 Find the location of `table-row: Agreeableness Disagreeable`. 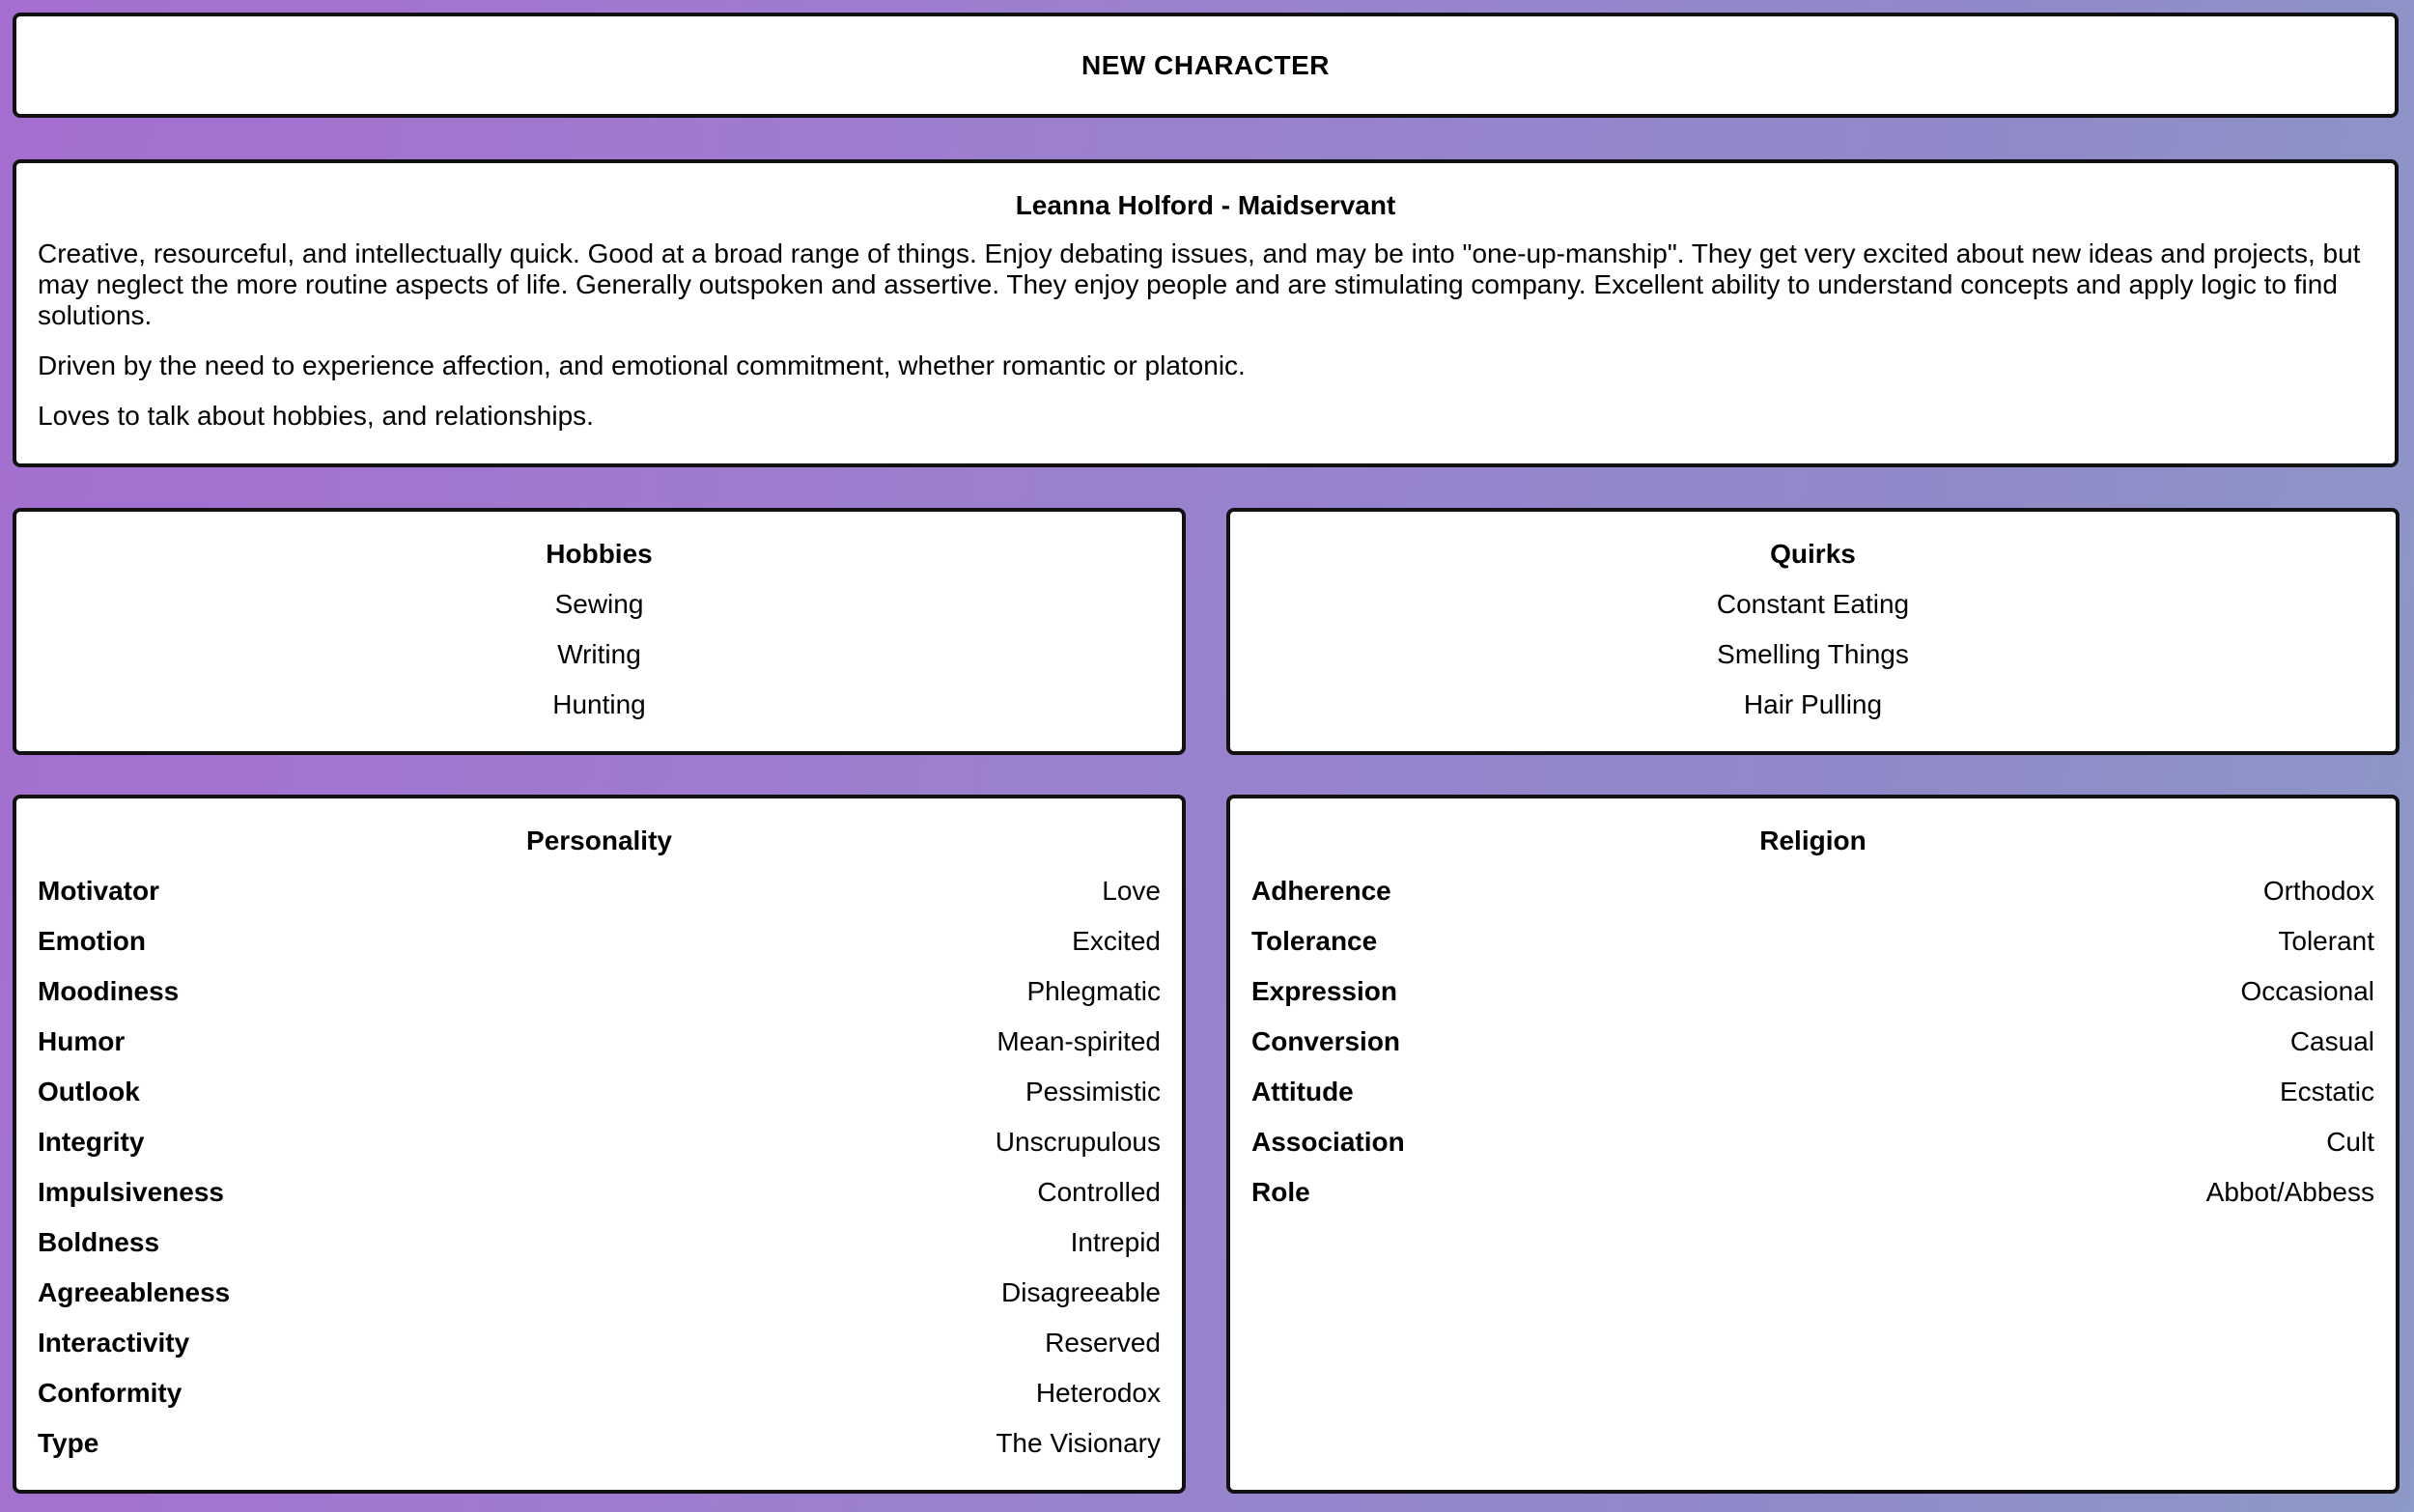

table-row: Agreeableness Disagreeable is located at coordinates (599, 1293).